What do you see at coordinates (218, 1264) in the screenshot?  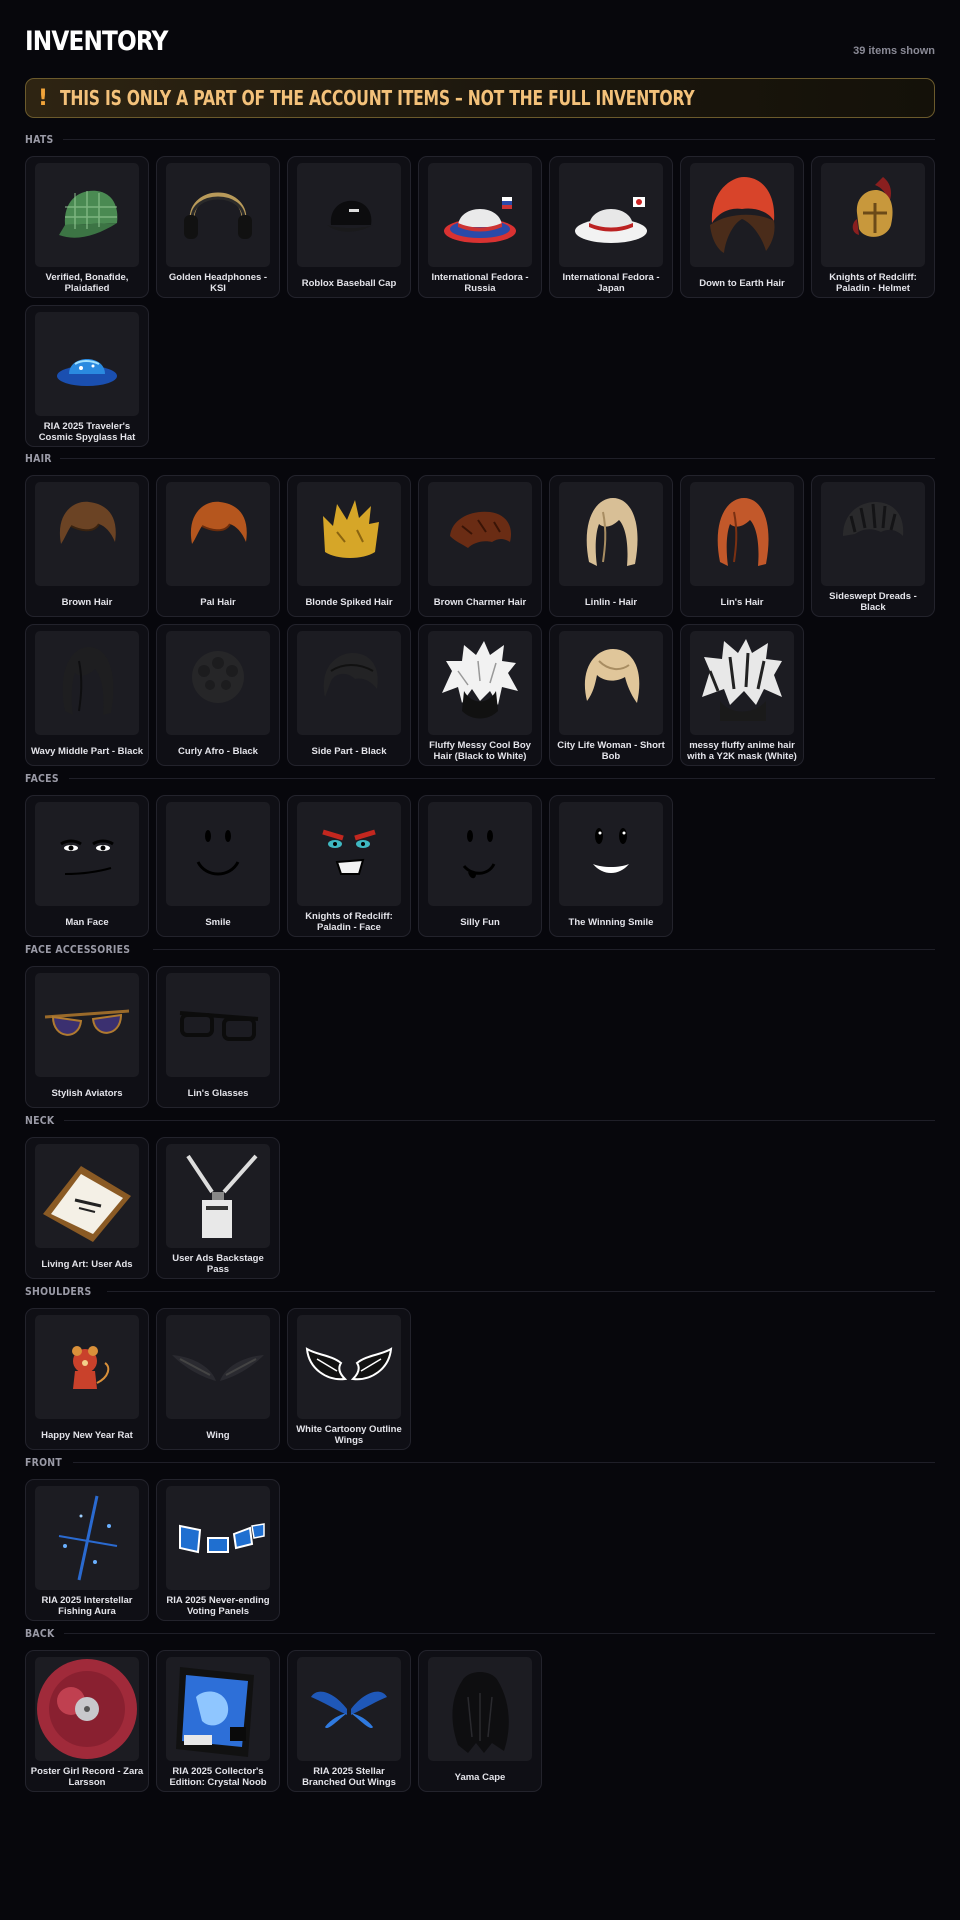 I see `item-name: User Ads Backstage Pass` at bounding box center [218, 1264].